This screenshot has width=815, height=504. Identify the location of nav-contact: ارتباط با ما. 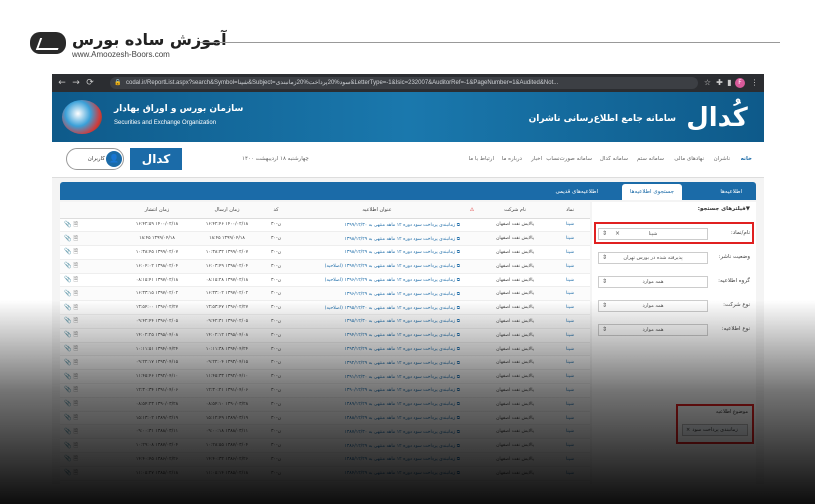
(481, 159).